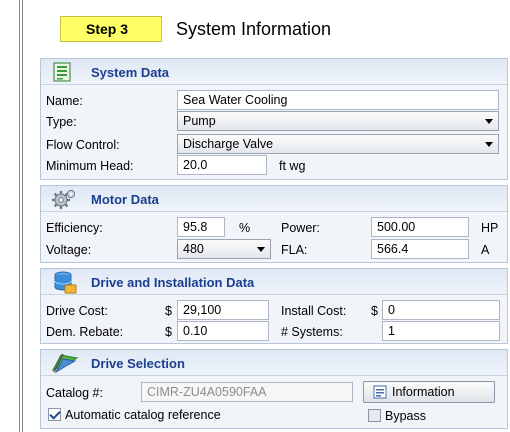  Describe the element at coordinates (312, 332) in the screenshot. I see `systems-label: # Systems:` at that location.